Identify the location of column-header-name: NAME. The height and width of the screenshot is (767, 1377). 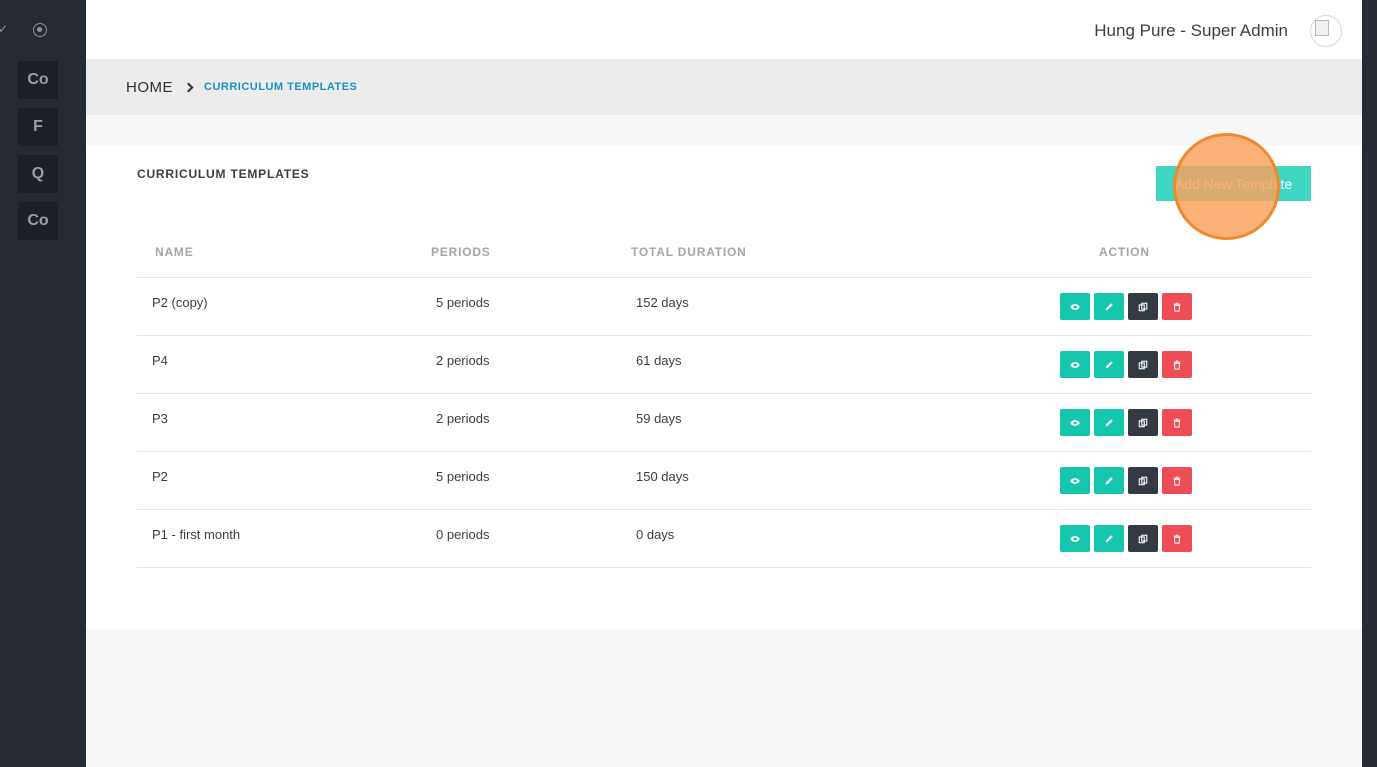
(174, 252).